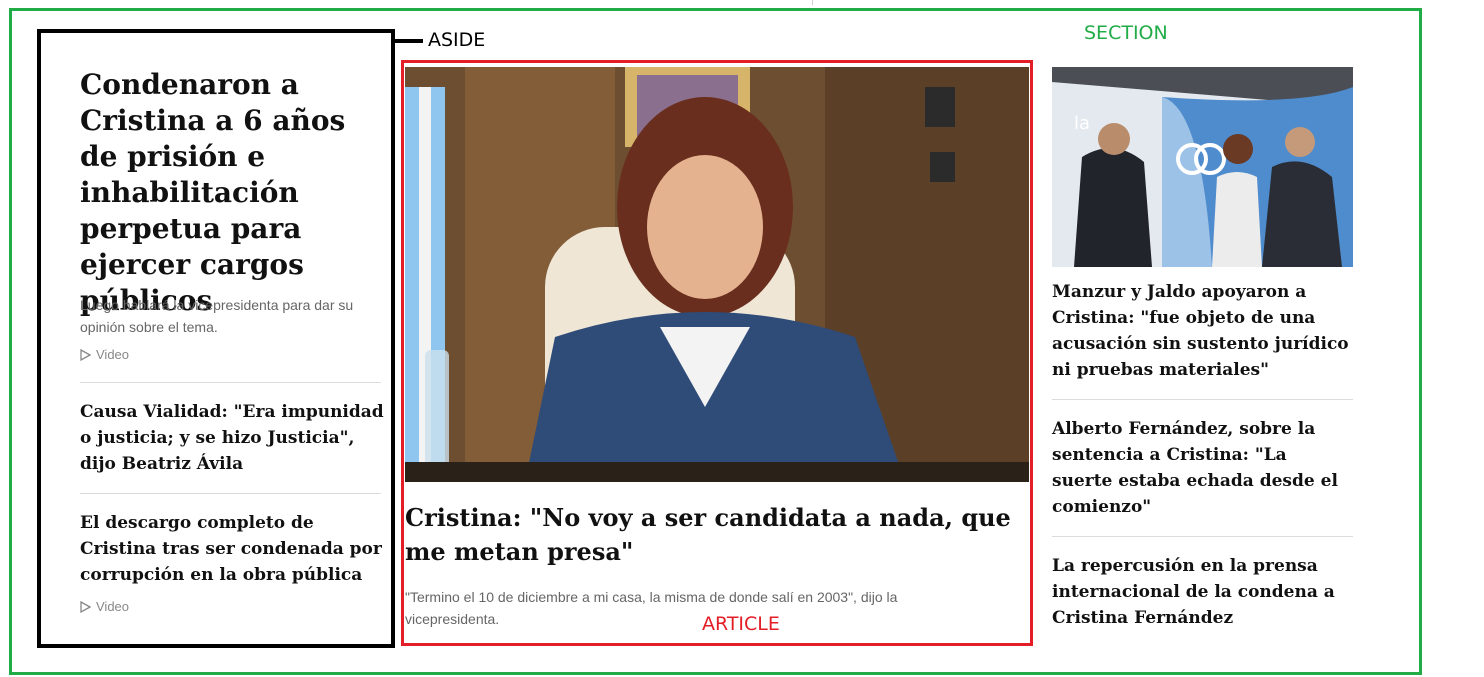 This screenshot has width=1484, height=677. Describe the element at coordinates (1126, 33) in the screenshot. I see `section-label: SECTION` at that location.